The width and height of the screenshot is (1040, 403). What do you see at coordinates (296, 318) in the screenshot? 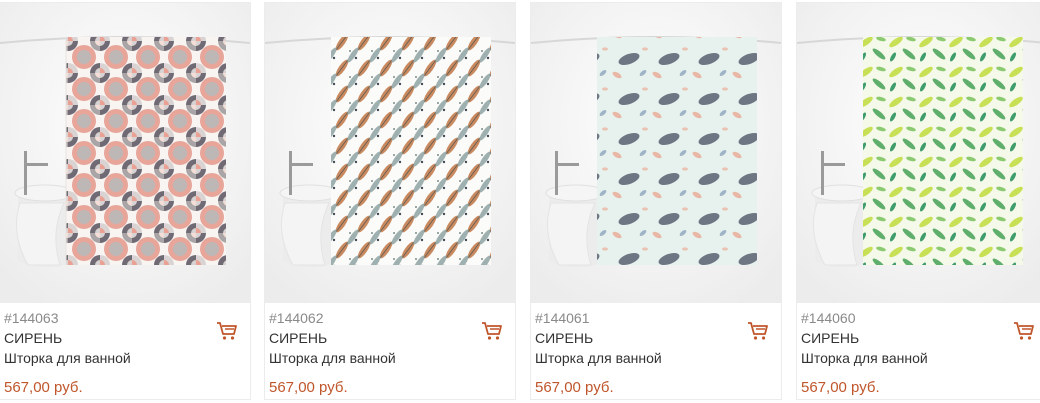
I see `product-sku: #144062` at bounding box center [296, 318].